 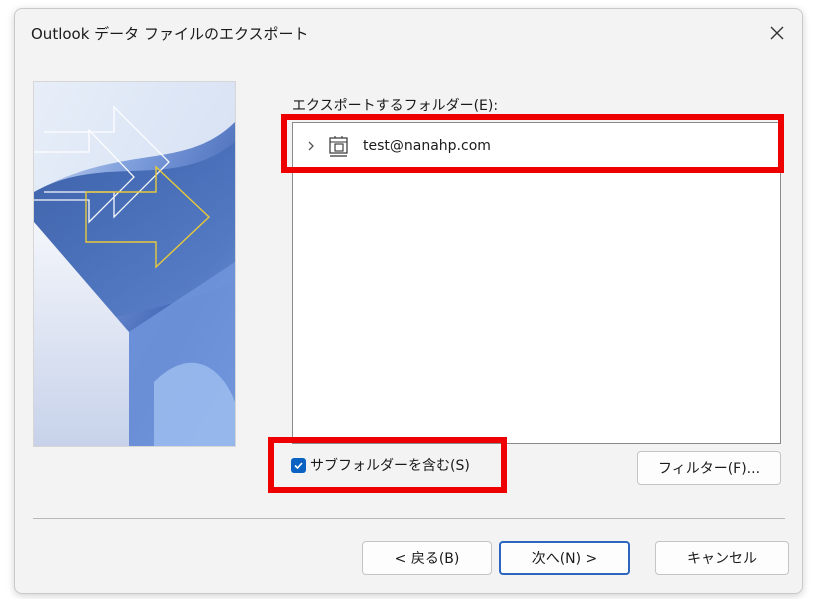 I want to click on close-button, so click(x=777, y=33).